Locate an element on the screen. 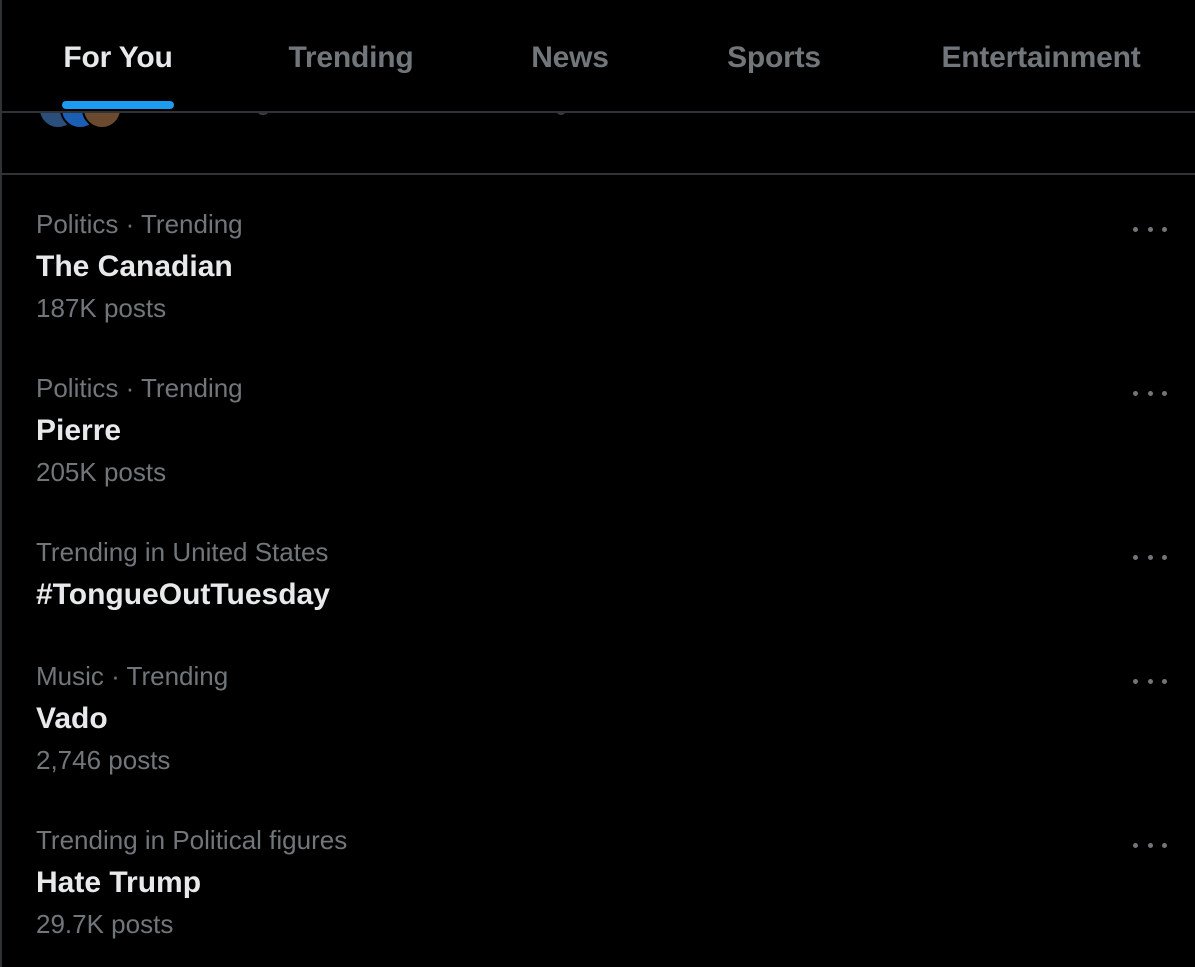  tab-entertainment: Entertainment is located at coordinates (1041, 55).